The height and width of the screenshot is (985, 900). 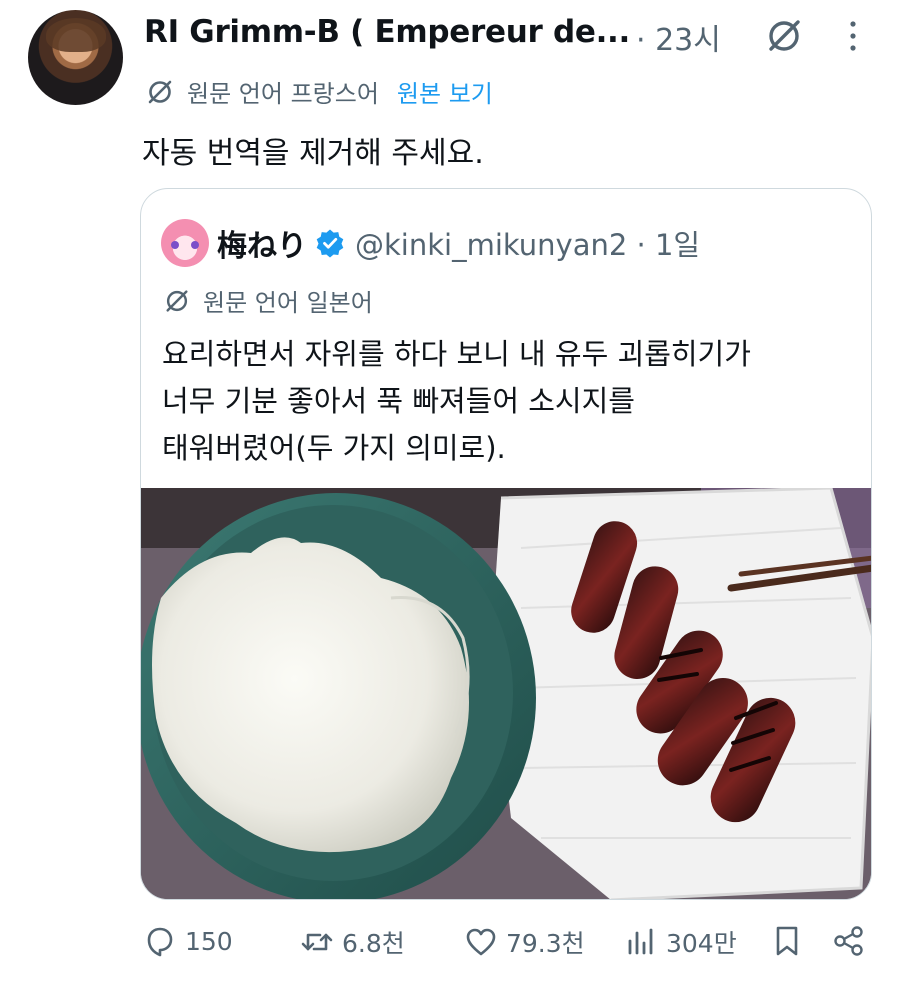 I want to click on quote-text-line: 요리하면서 자위를 하다 보니 내 유두 괴롭히기가, so click(x=456, y=354).